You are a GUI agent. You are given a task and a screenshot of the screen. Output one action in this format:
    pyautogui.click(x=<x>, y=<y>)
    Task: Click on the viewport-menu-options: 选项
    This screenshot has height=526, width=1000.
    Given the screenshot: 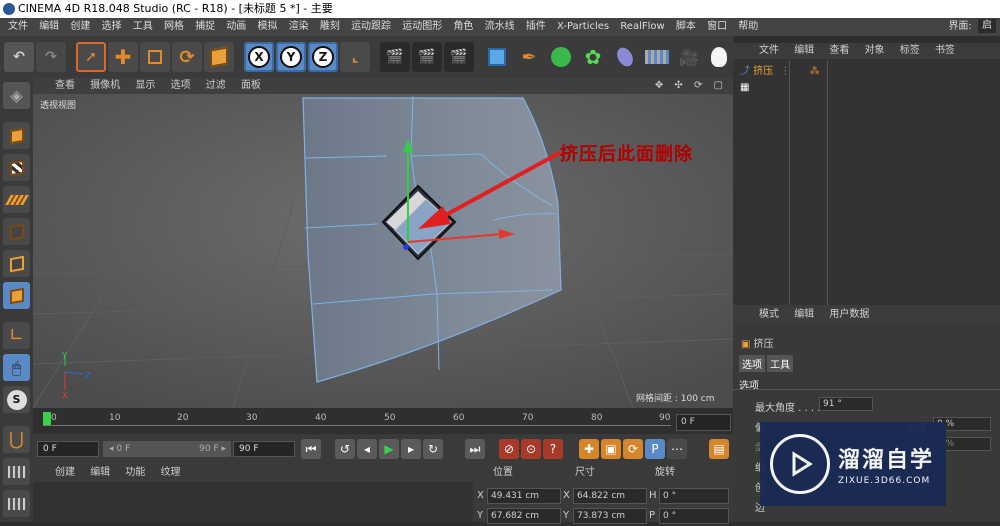 What is the action you would take?
    pyautogui.click(x=181, y=85)
    